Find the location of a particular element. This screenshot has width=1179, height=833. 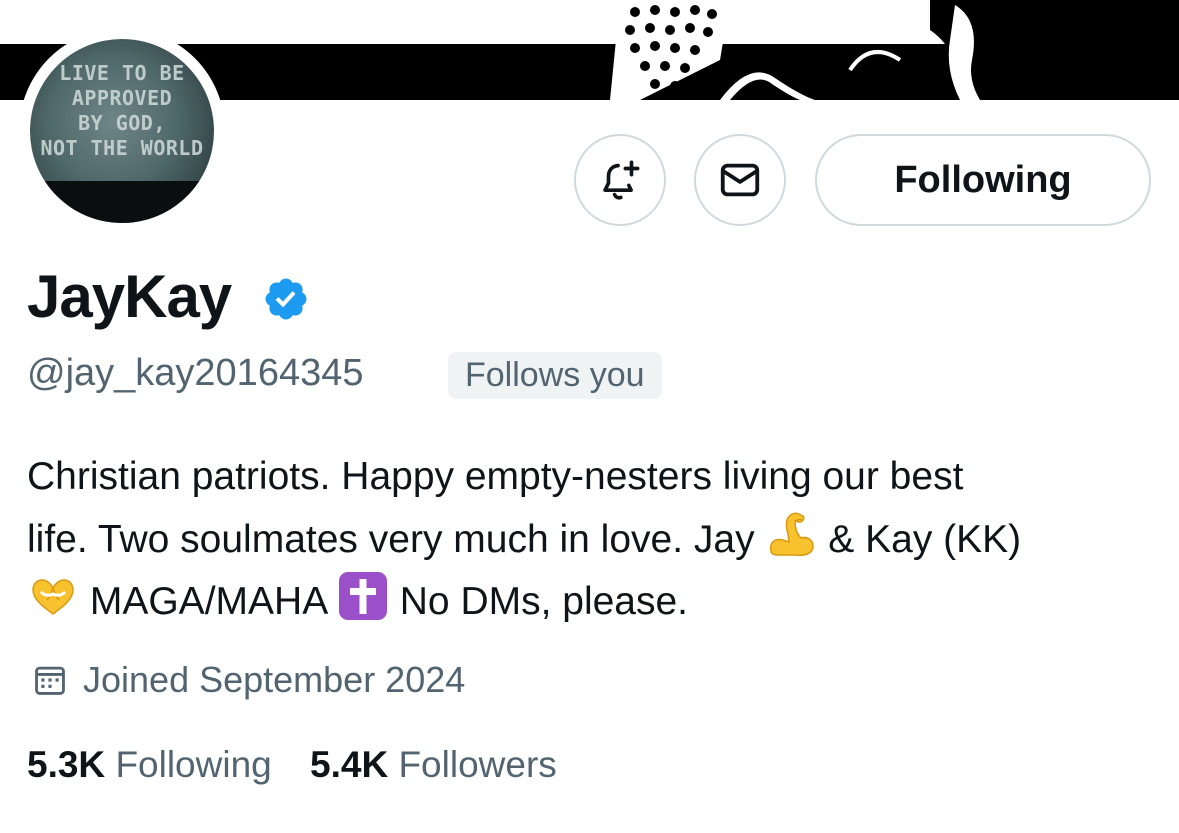

follows-you-badge: Follows you is located at coordinates (555, 375).